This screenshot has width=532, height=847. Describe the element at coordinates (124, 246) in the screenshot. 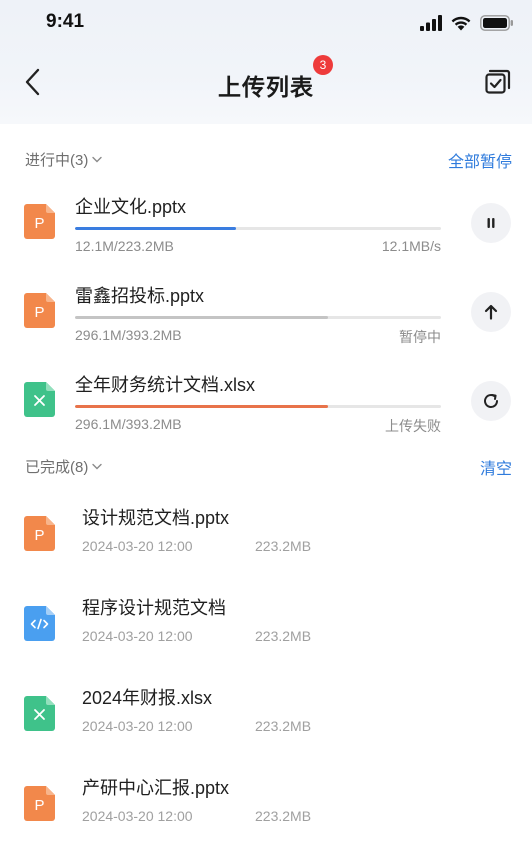

I see `task-size: 12.1M/223.2MB` at that location.